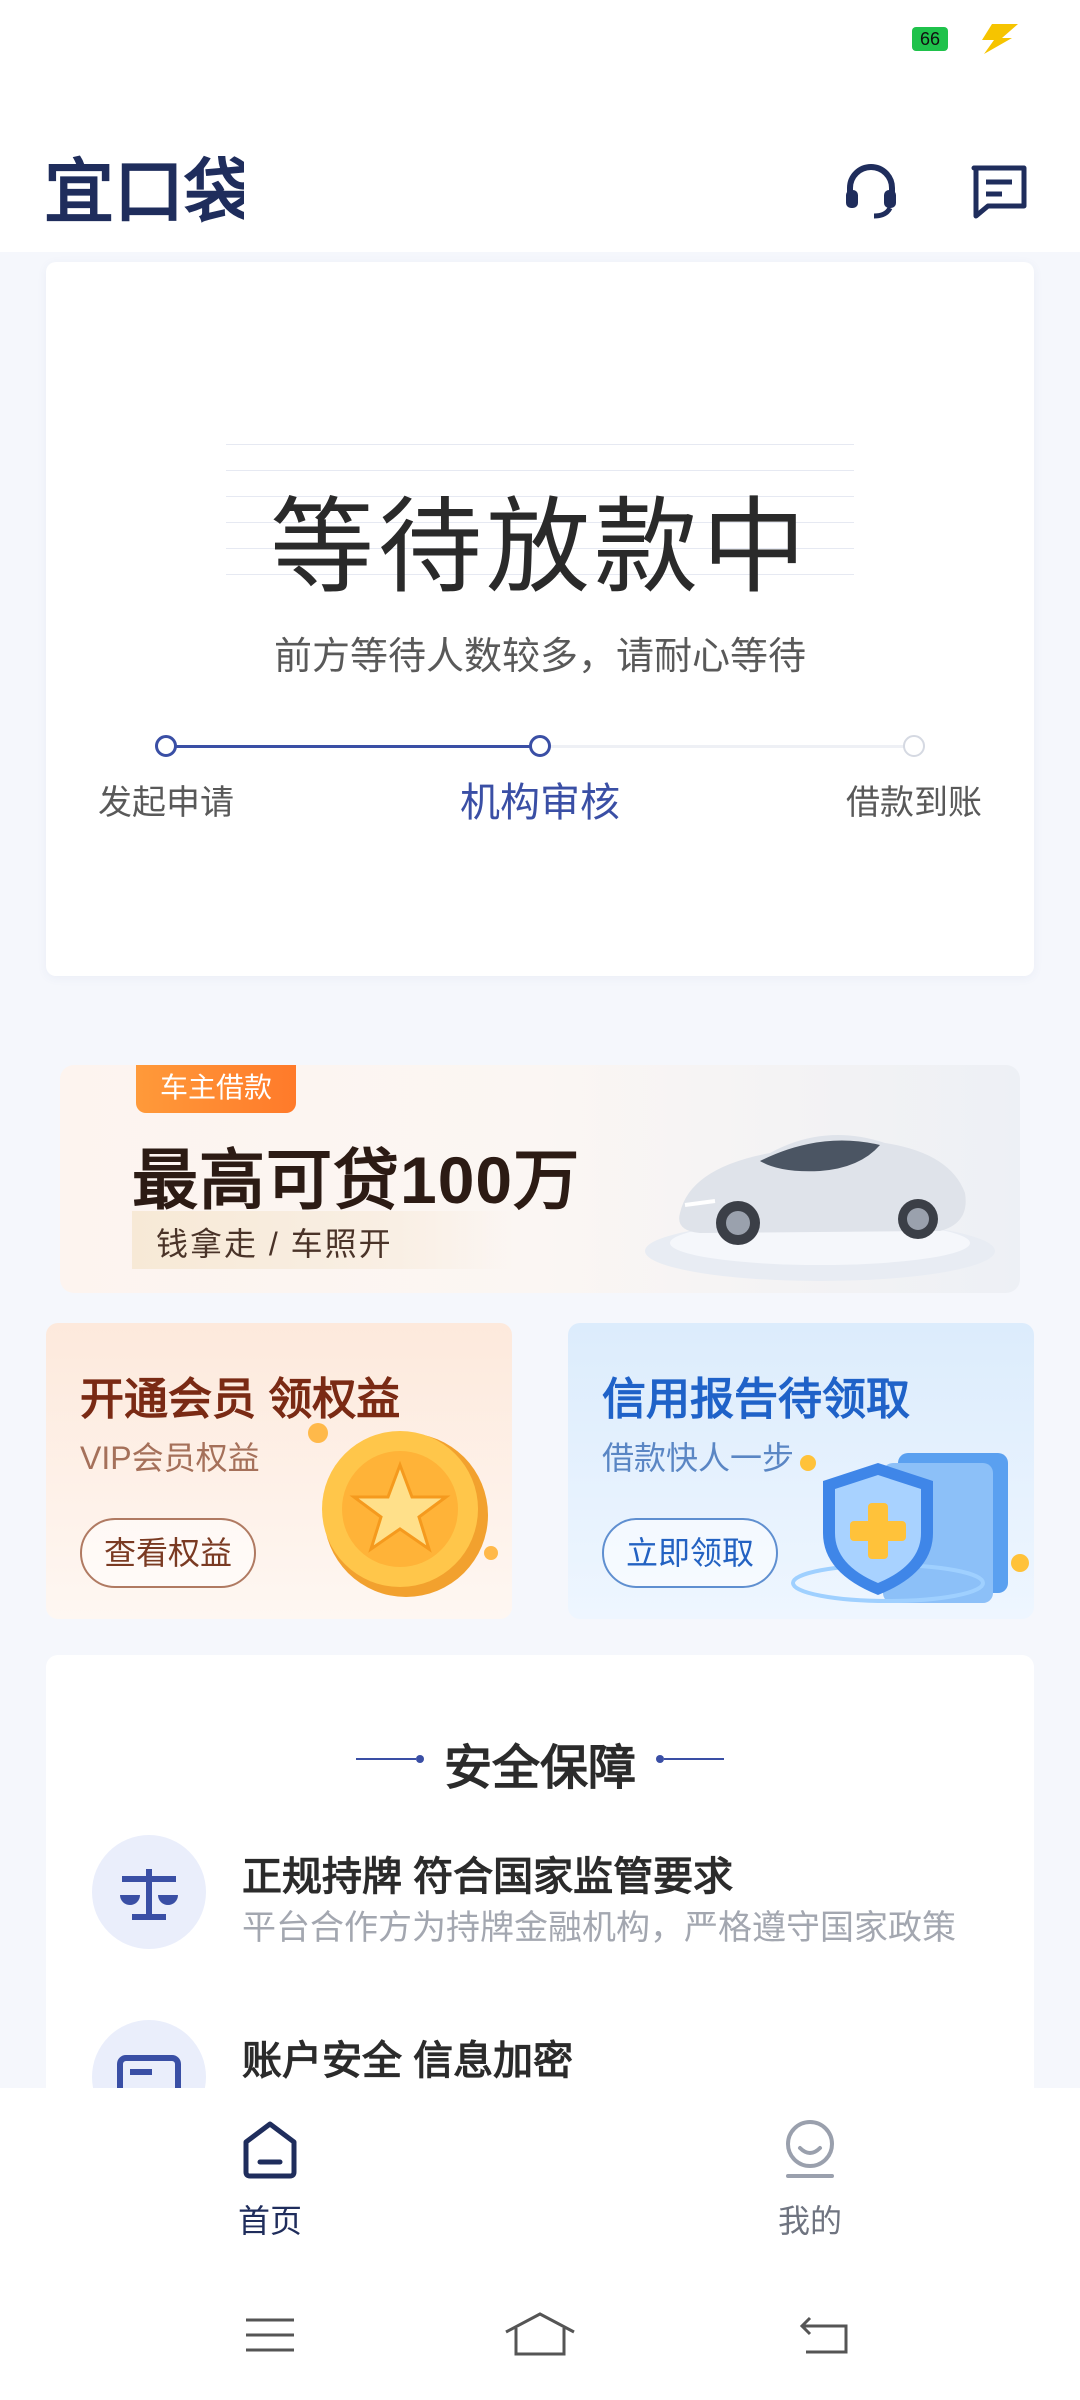  Describe the element at coordinates (488, 1877) in the screenshot. I see `security-item-title: 正规持牌 符合国家监管要求` at that location.